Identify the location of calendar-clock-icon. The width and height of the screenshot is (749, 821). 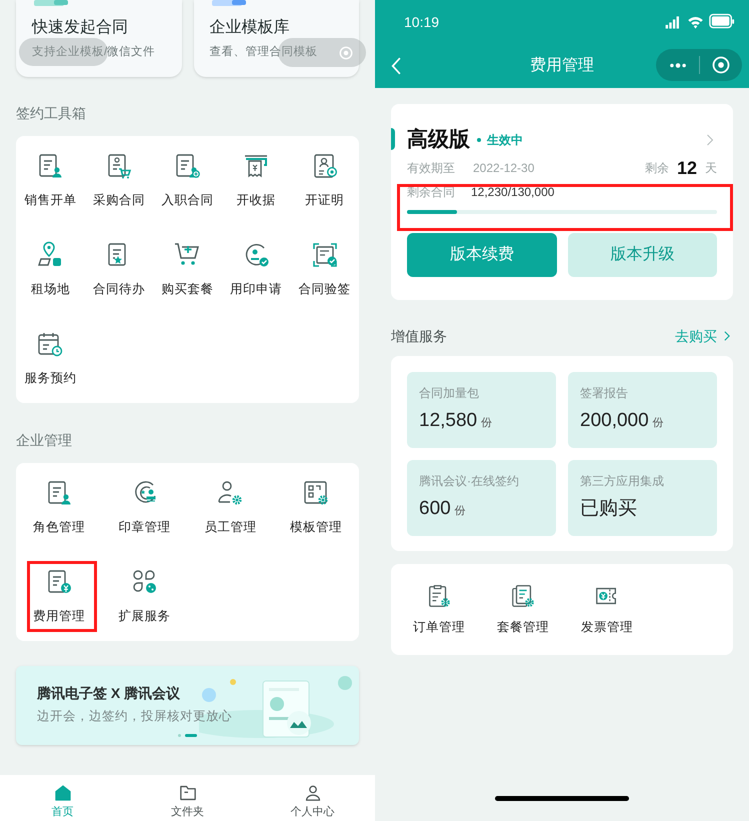
(50, 344).